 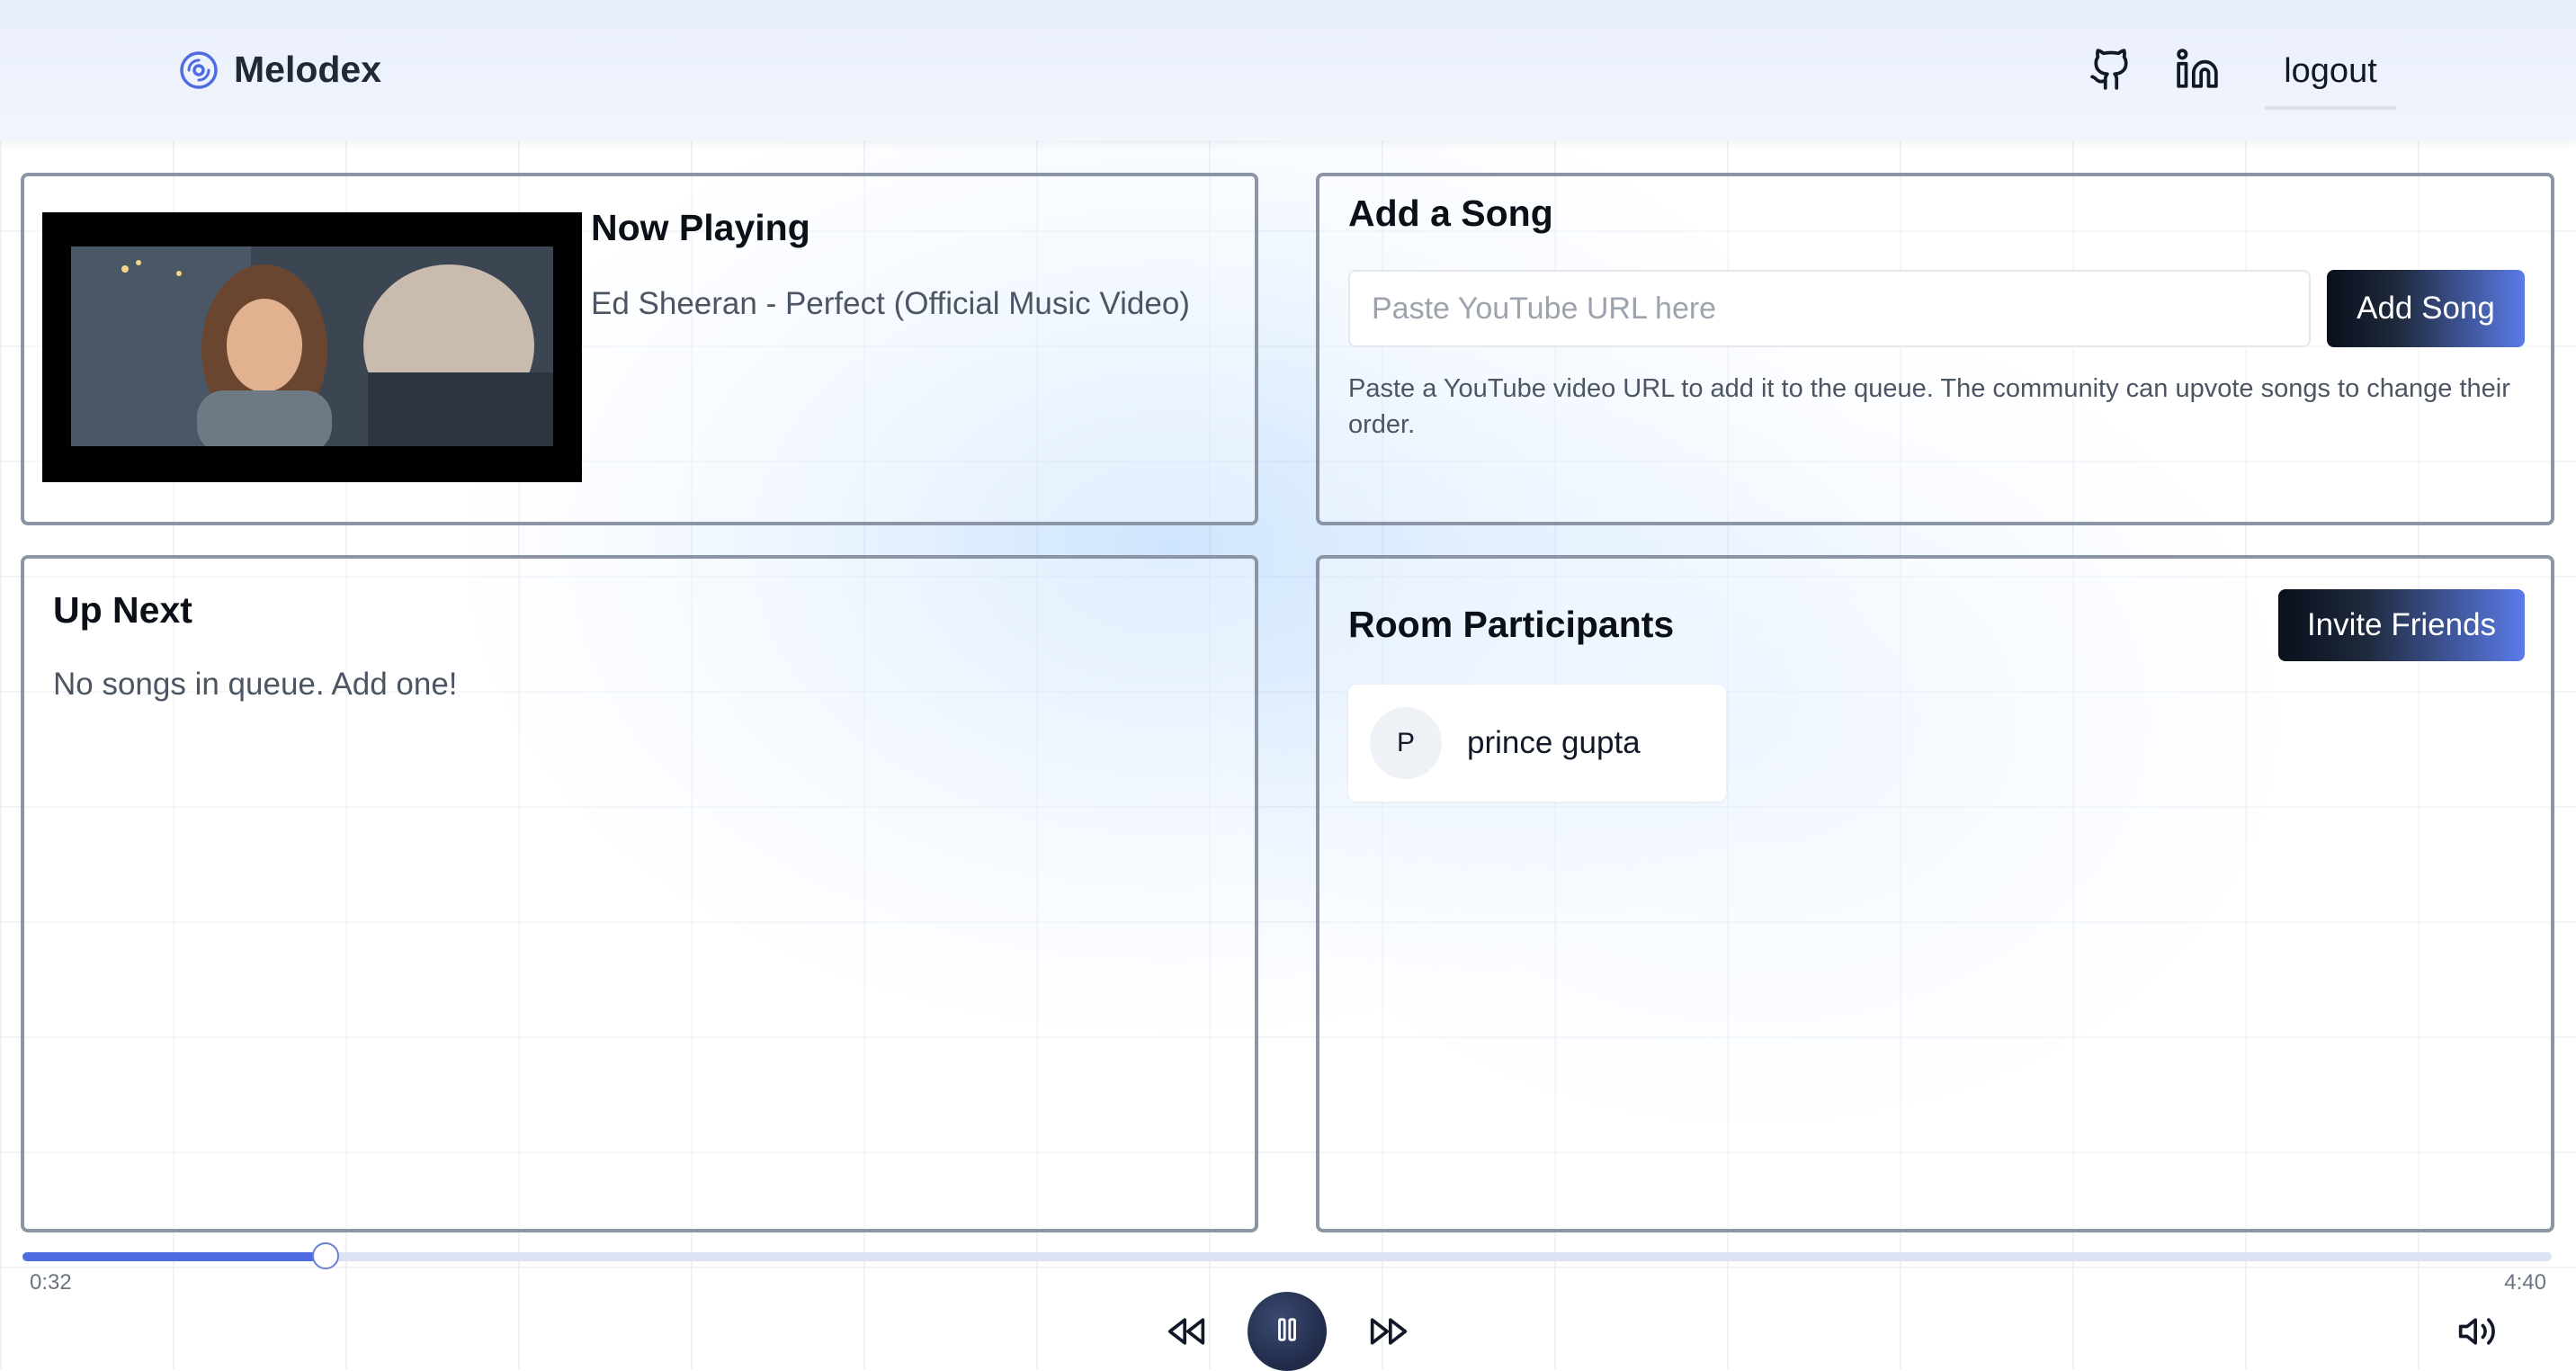 What do you see at coordinates (198, 70) in the screenshot?
I see `disc-icon` at bounding box center [198, 70].